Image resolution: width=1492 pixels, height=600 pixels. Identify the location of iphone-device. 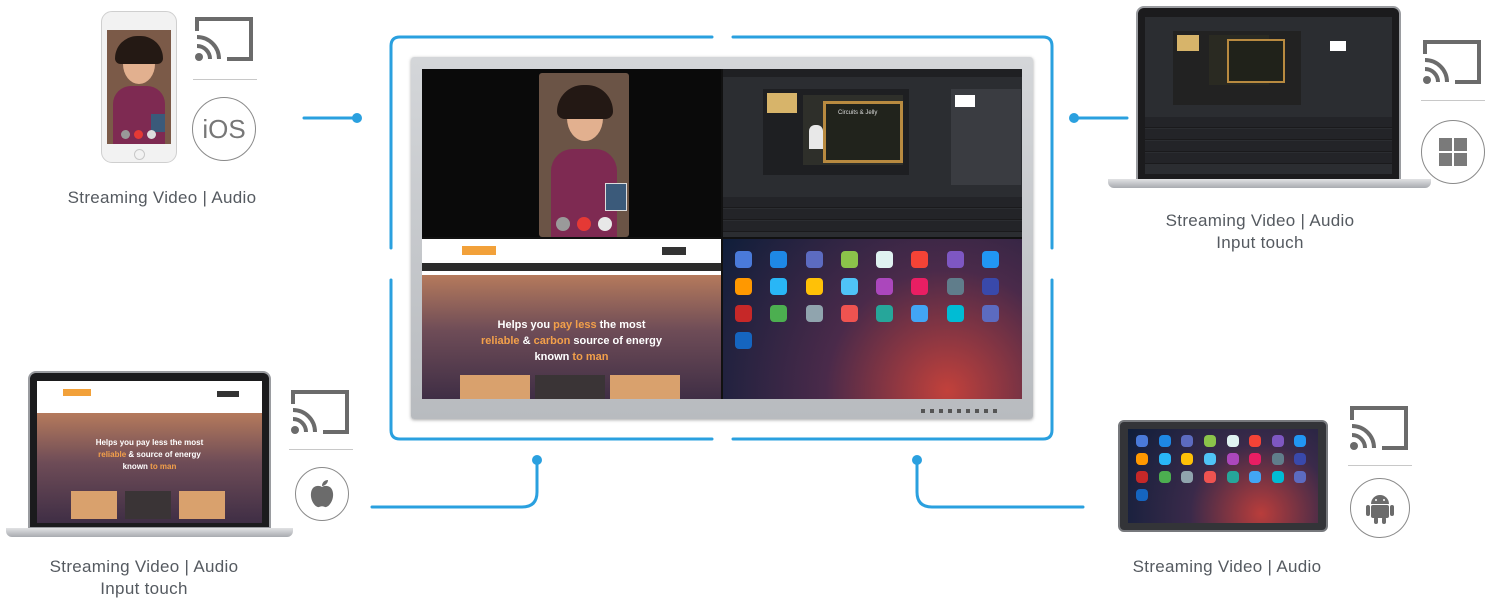
(139, 87).